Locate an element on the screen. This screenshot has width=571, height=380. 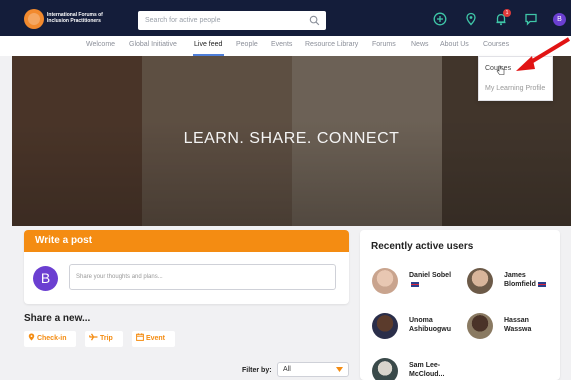
filter-value: All is located at coordinates (287, 369).